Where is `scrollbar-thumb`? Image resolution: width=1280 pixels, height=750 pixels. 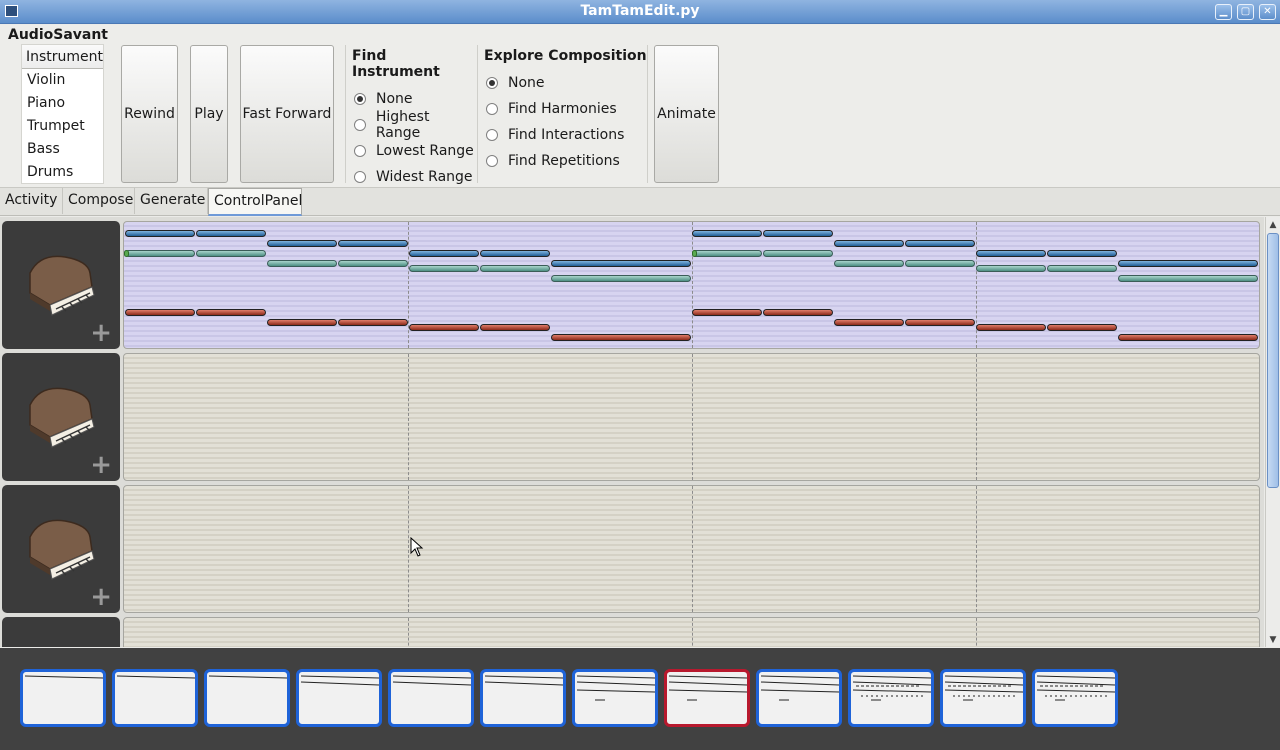
scrollbar-thumb is located at coordinates (1273, 360).